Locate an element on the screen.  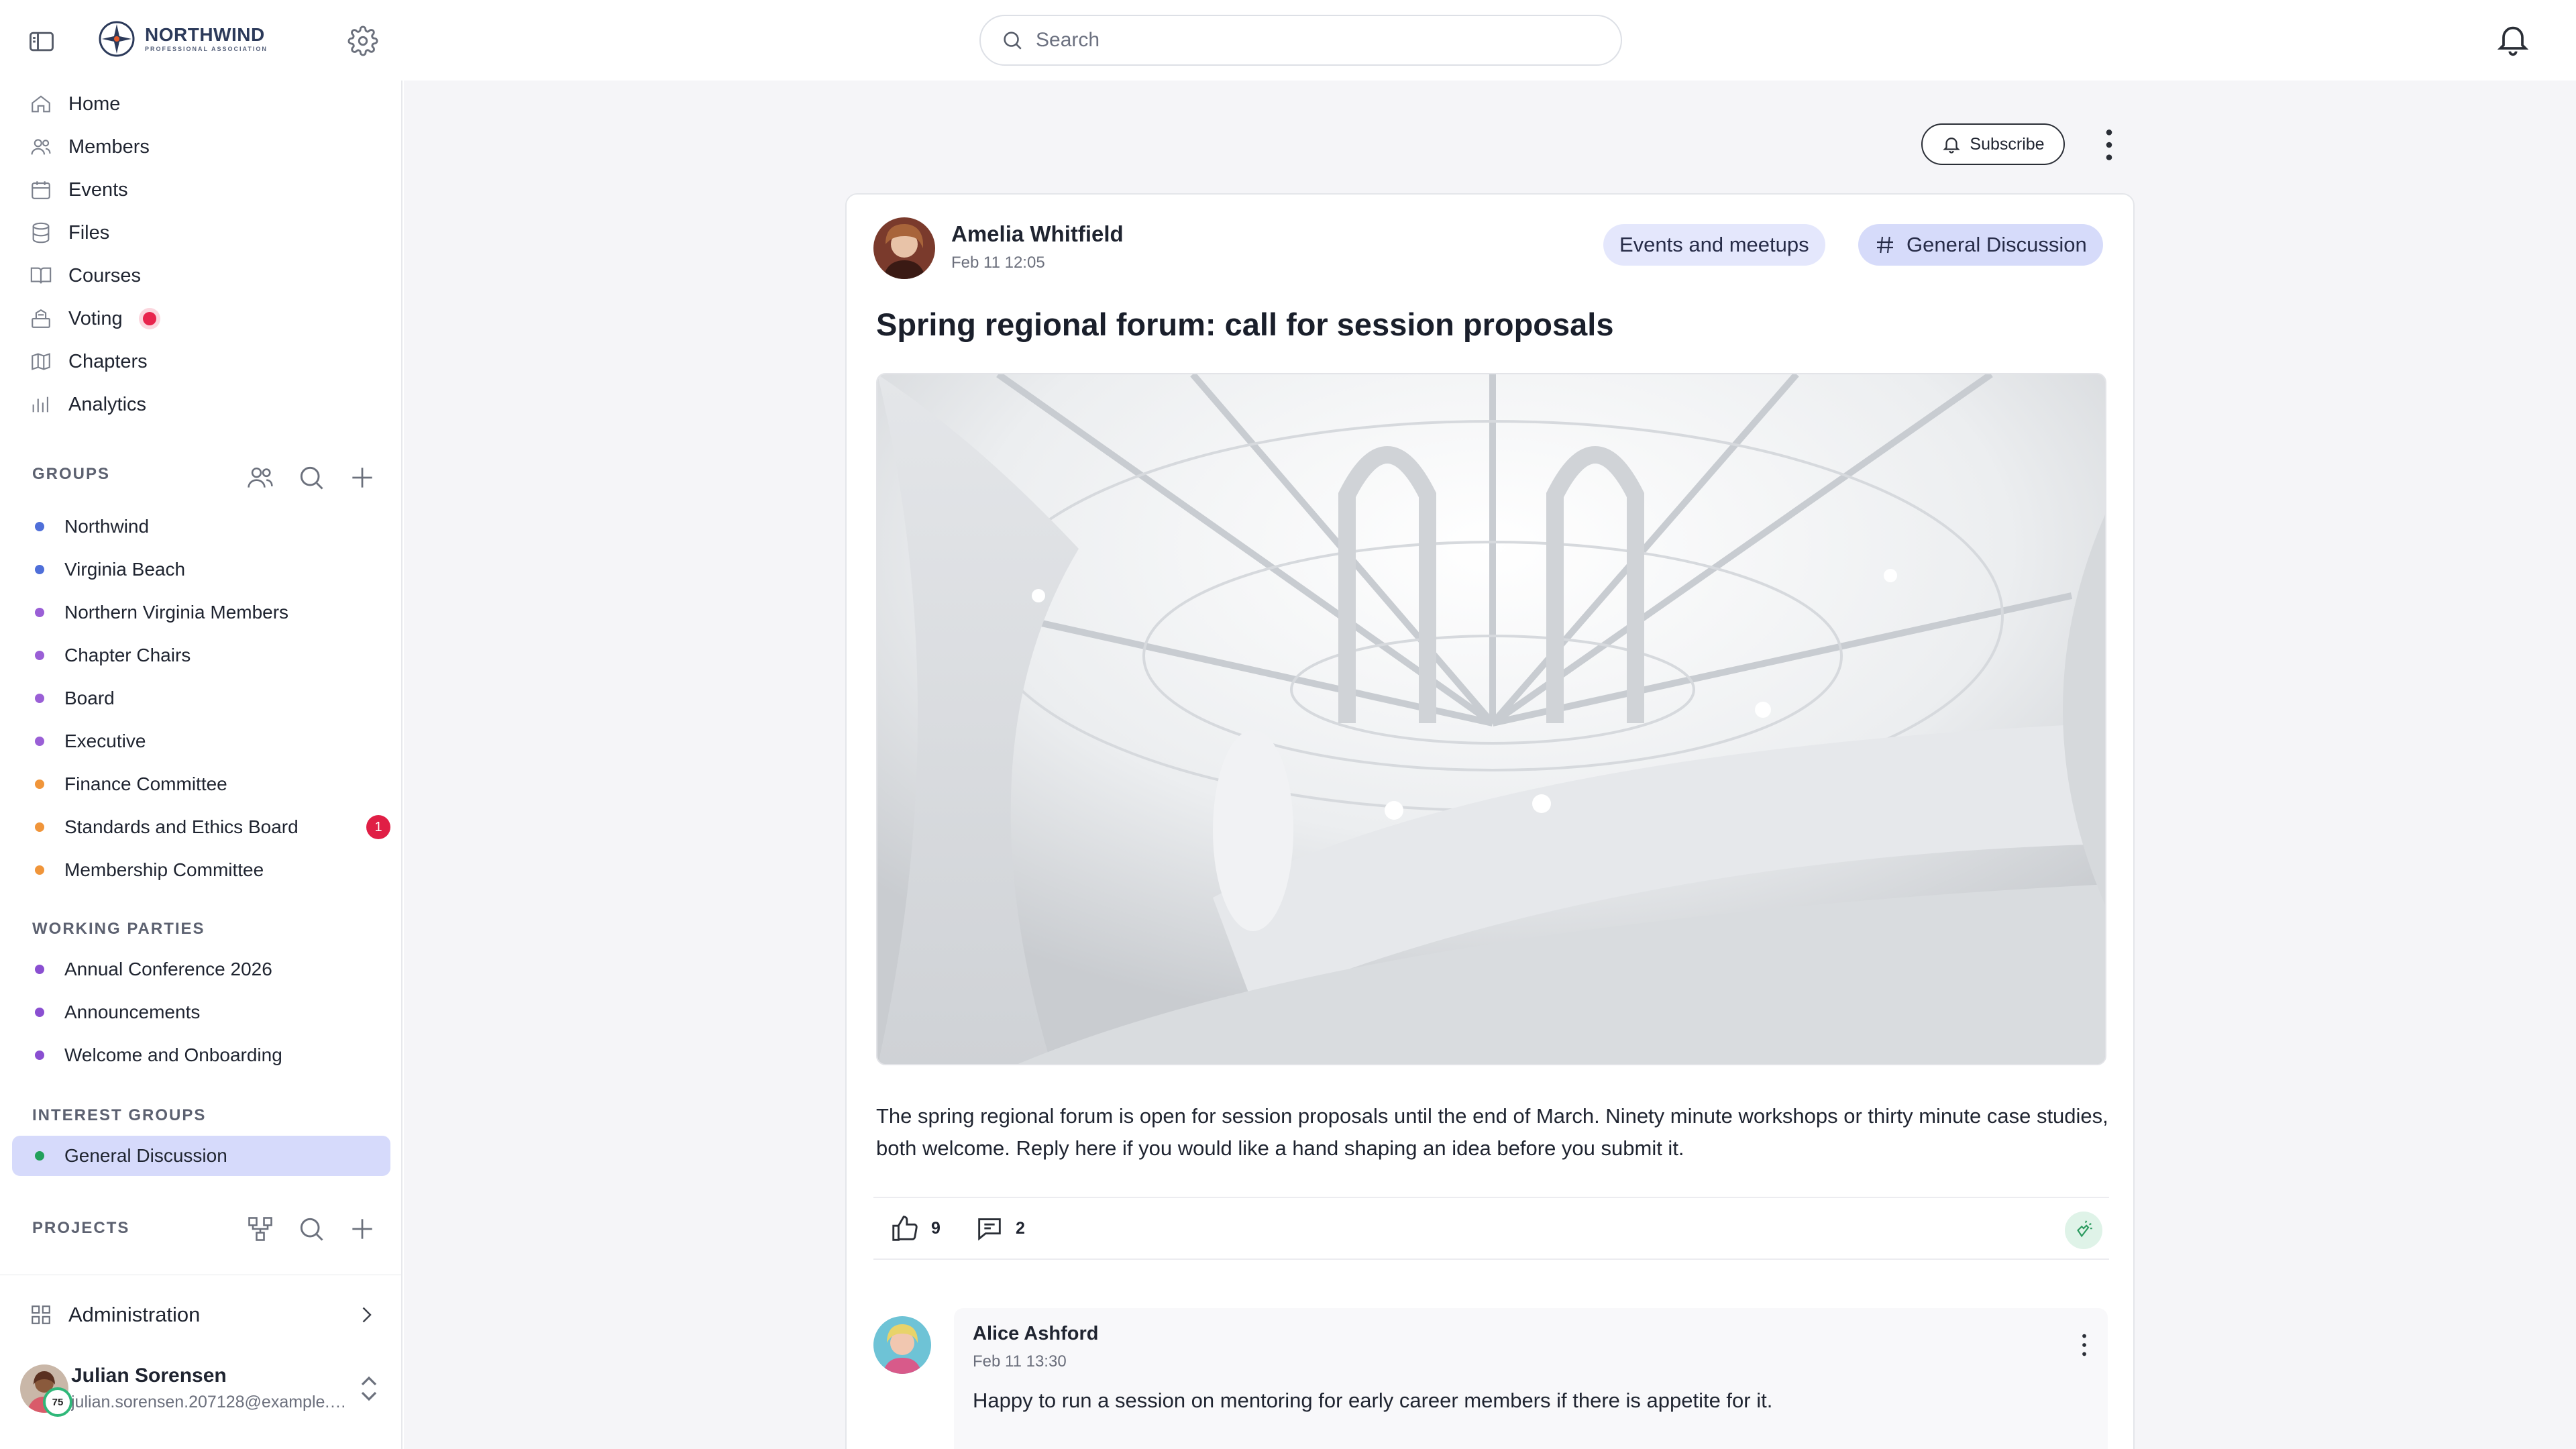
group-item-standards-ethics: Standards and Ethics Board 1 is located at coordinates (212, 827).